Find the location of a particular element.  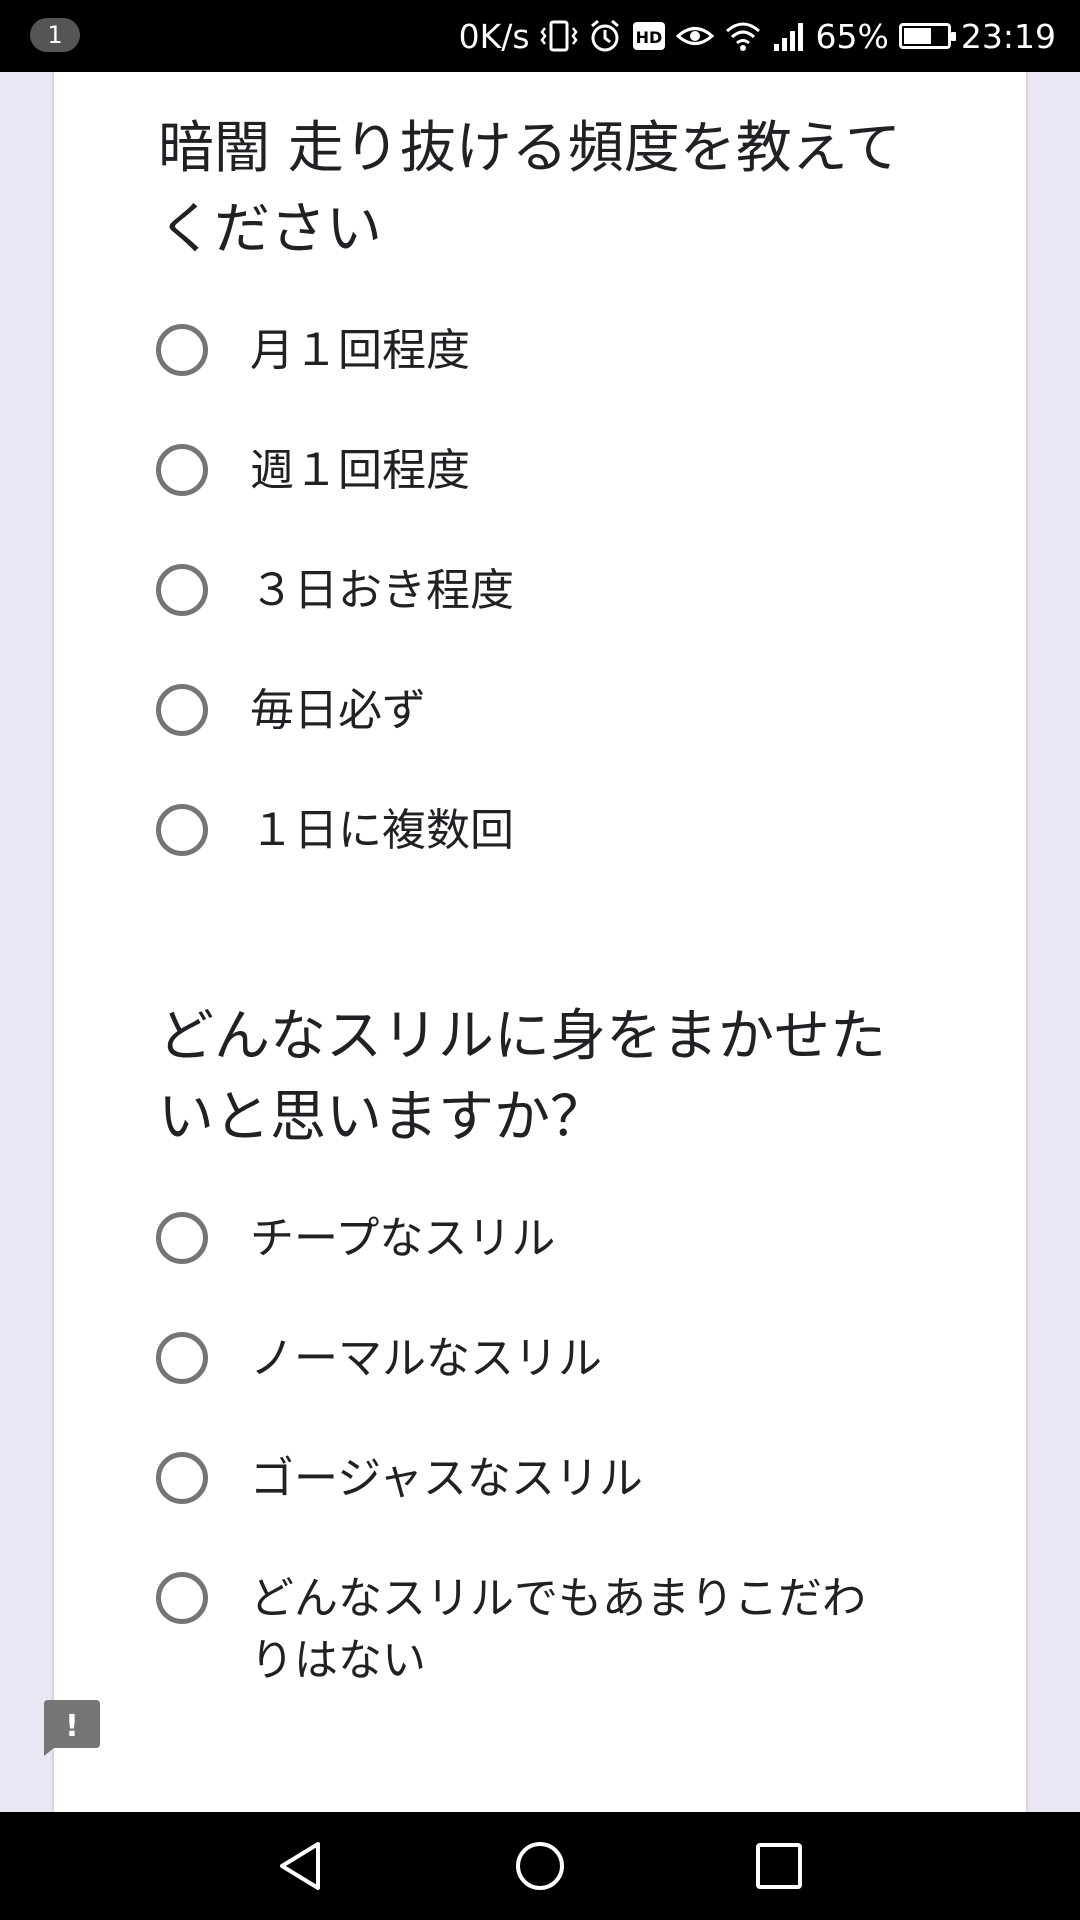

hd-icon: HD is located at coordinates (649, 36).